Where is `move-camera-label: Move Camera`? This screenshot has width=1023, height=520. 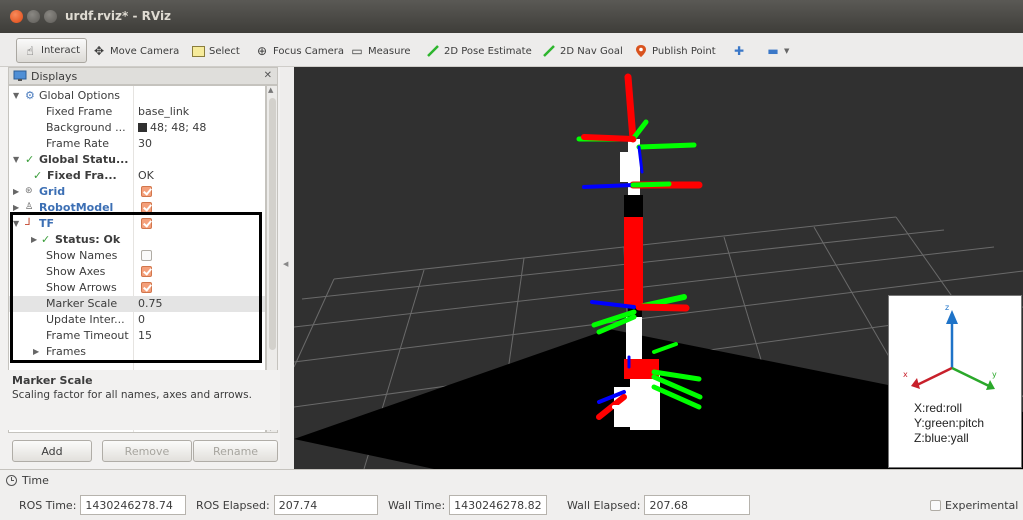
move-camera-label: Move Camera is located at coordinates (145, 51).